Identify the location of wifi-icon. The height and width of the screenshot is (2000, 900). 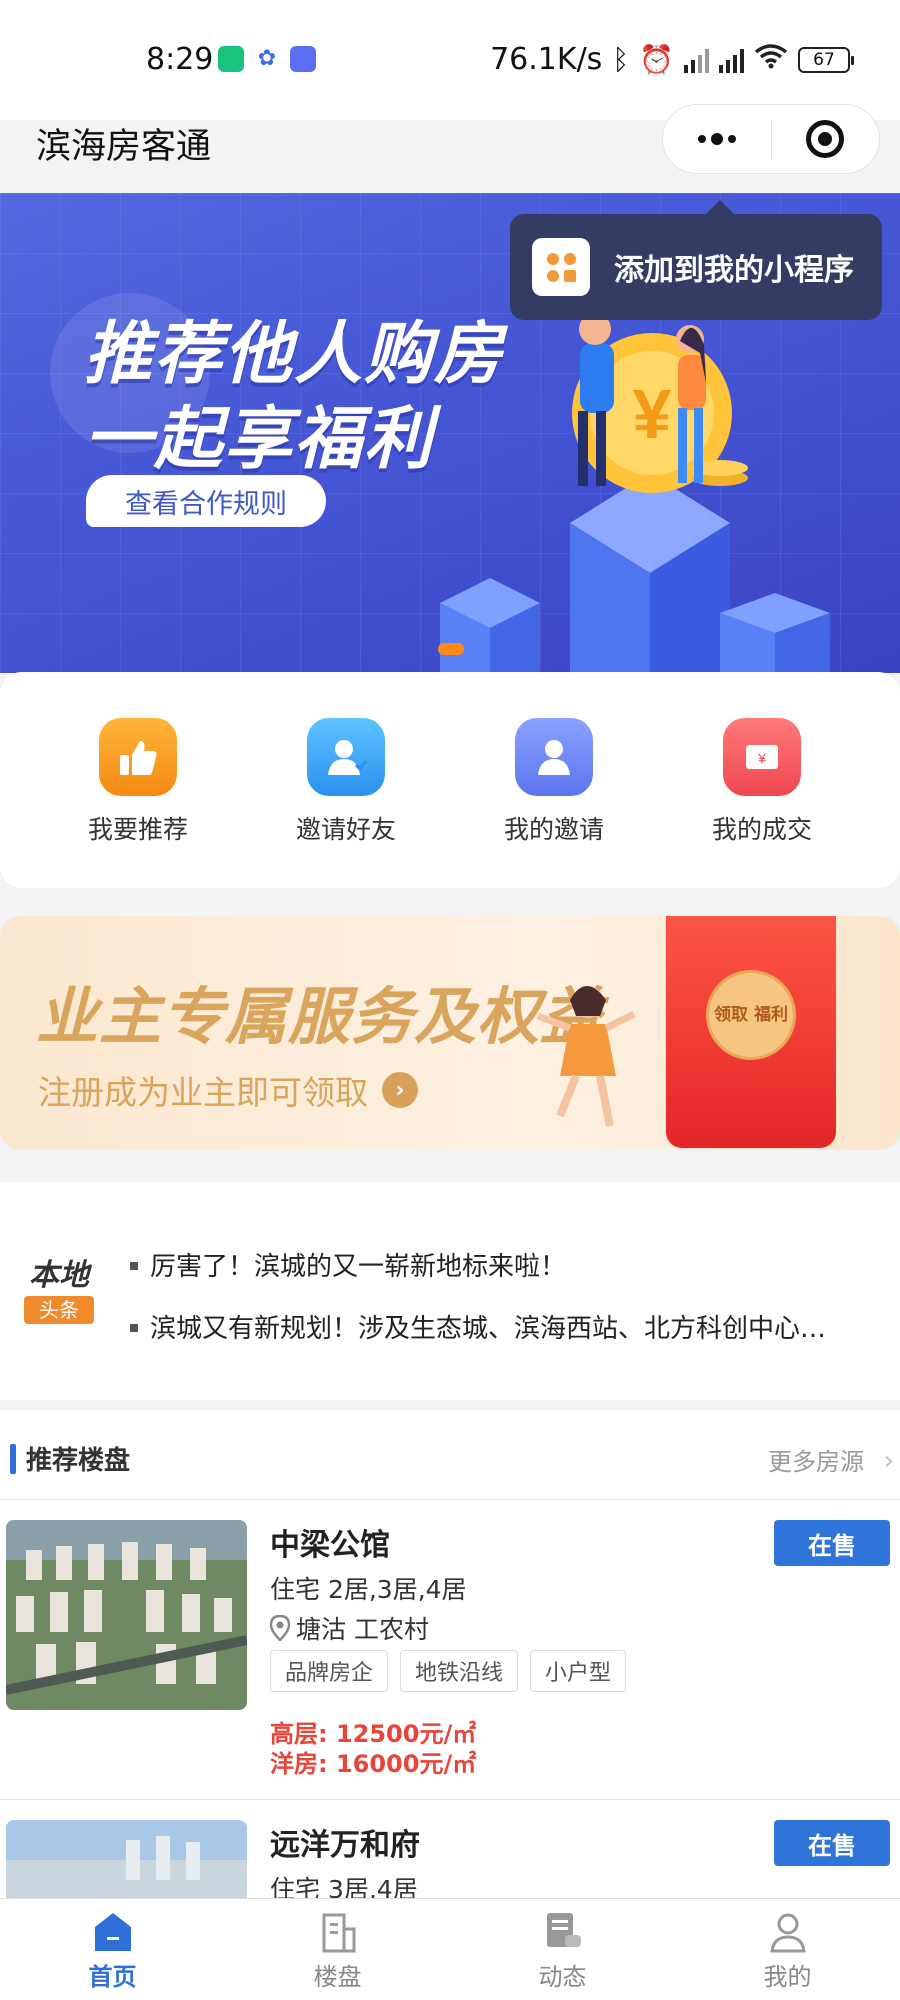
(771, 59).